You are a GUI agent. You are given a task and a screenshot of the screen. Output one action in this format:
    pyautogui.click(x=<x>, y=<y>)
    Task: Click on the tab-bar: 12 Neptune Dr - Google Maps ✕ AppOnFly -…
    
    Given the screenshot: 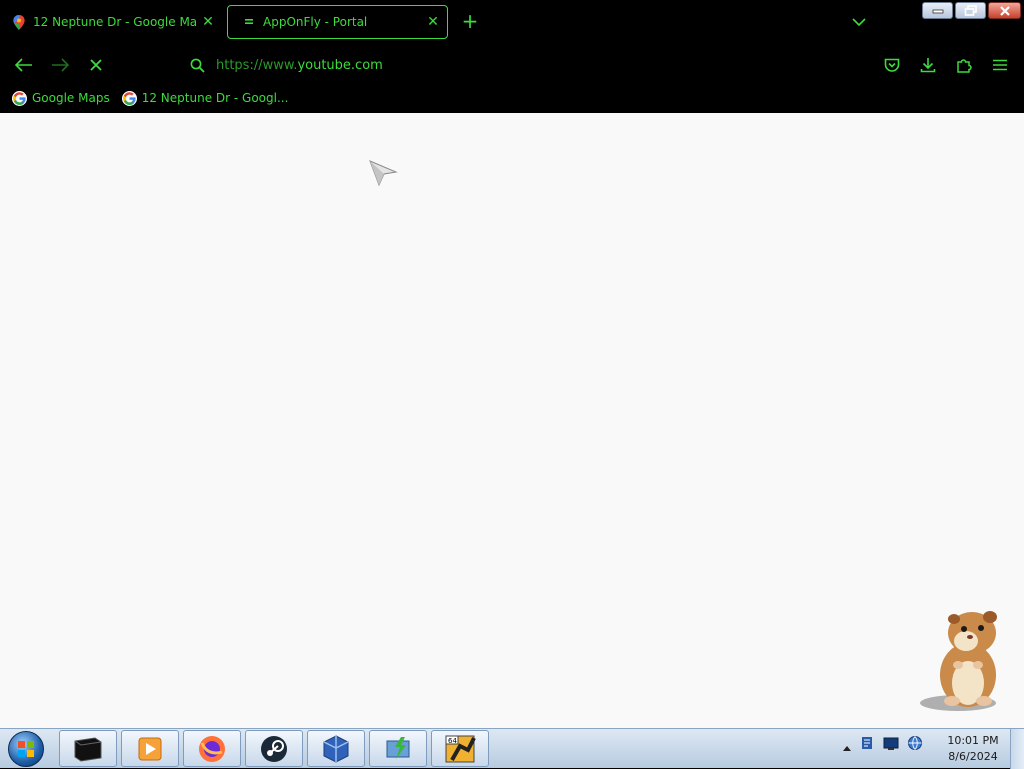 What is the action you would take?
    pyautogui.click(x=512, y=22)
    